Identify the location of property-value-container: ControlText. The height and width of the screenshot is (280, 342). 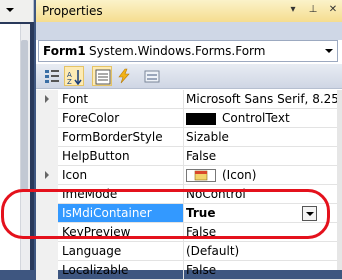
(238, 118).